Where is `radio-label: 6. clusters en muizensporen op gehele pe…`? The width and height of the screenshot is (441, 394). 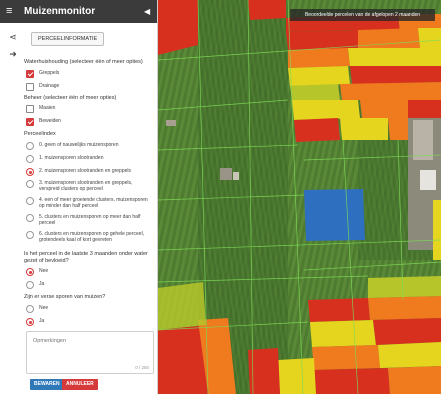
radio-label: 6. clusters en muizensporen op gehele pe… is located at coordinates (92, 237).